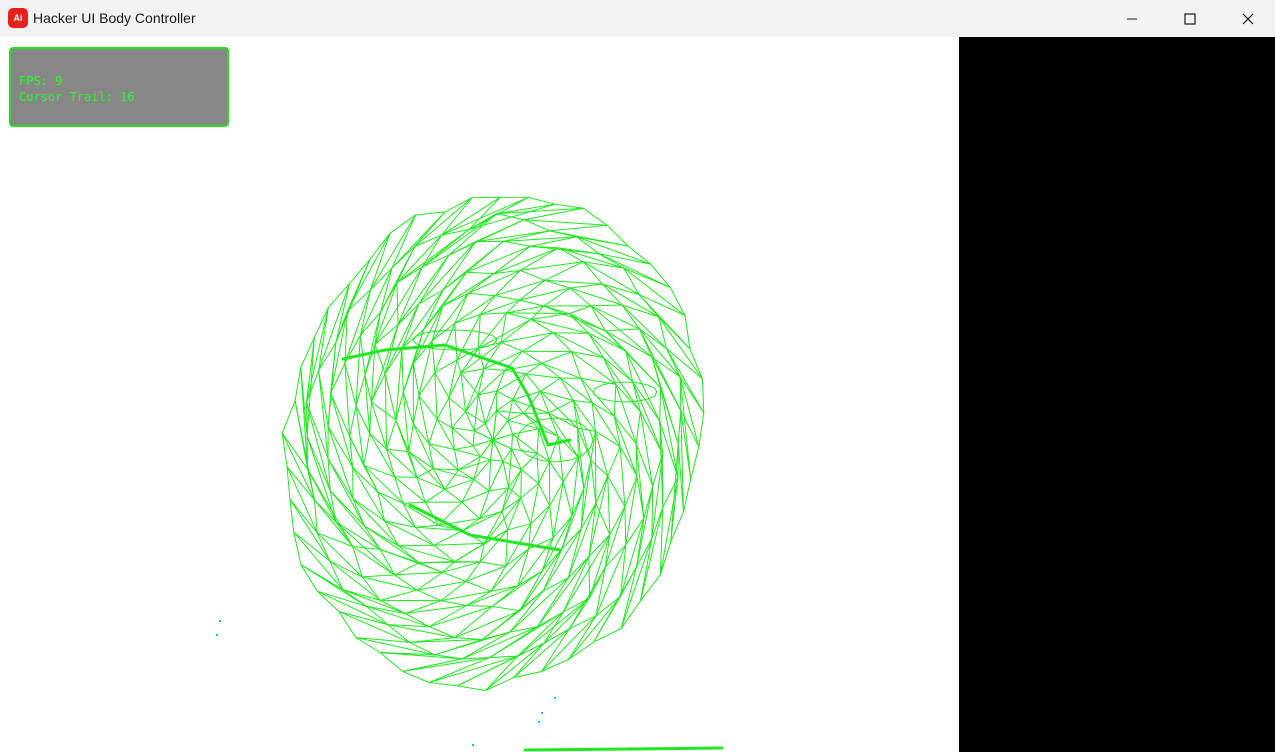 Image resolution: width=1275 pixels, height=752 pixels. Describe the element at coordinates (1247, 18) in the screenshot. I see `close-button` at that location.